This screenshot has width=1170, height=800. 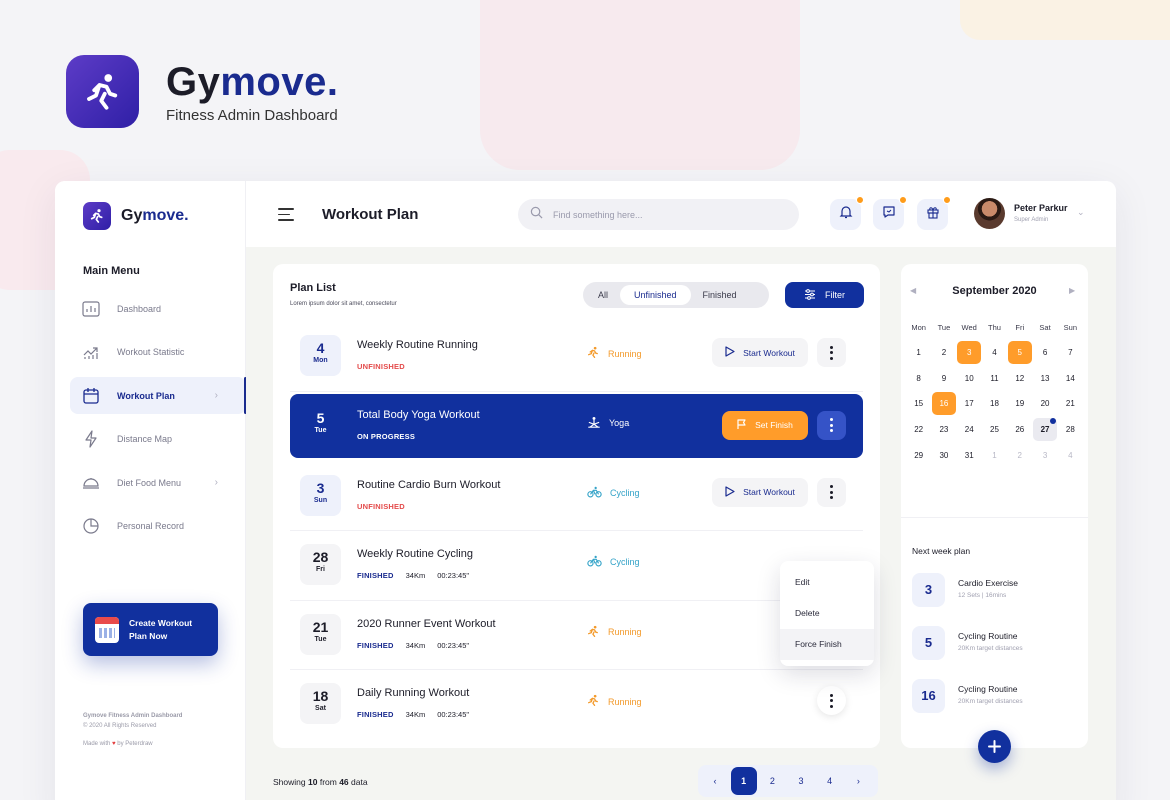 What do you see at coordinates (743, 781) in the screenshot?
I see `page-button: 1` at bounding box center [743, 781].